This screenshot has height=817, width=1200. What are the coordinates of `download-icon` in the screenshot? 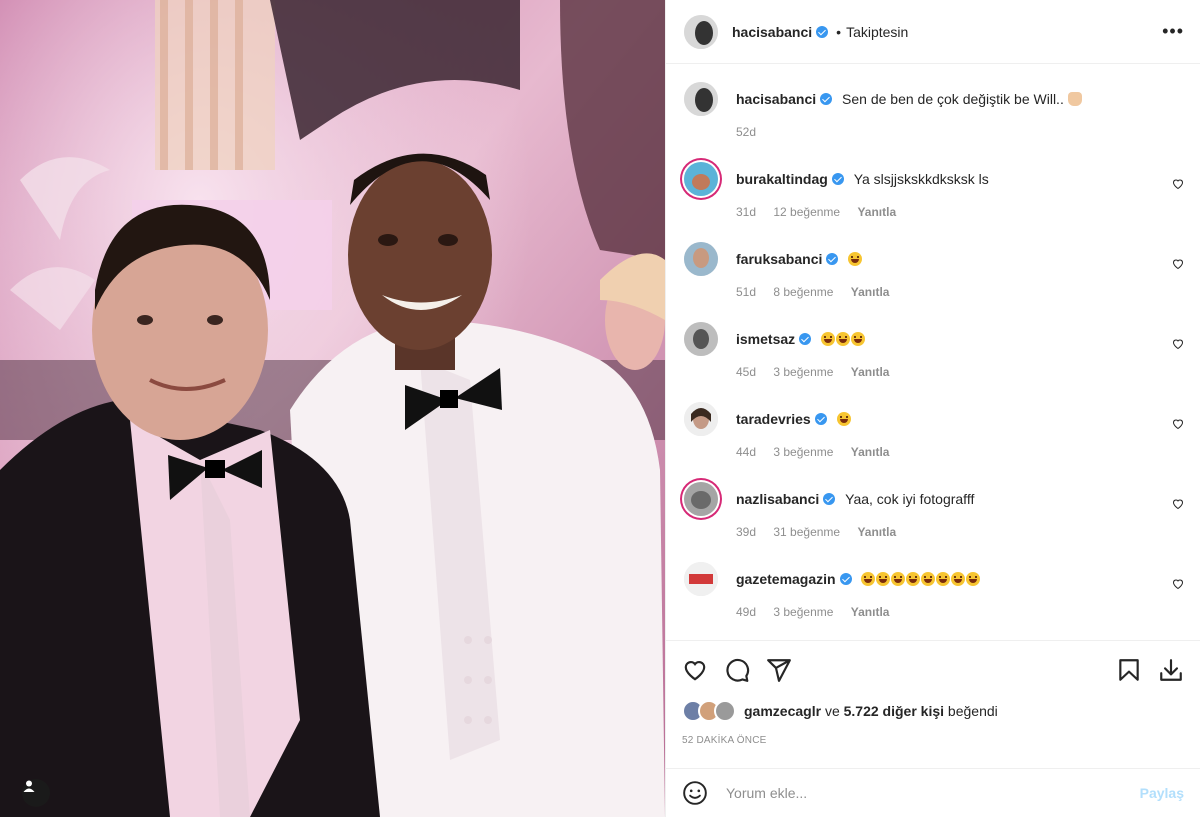 It's located at (1171, 670).